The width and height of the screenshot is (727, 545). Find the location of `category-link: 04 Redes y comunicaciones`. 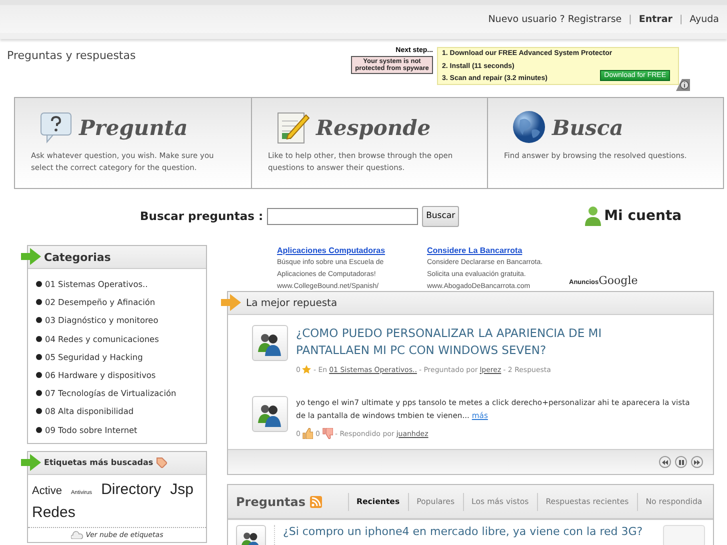

category-link: 04 Redes y comunicaciones is located at coordinates (102, 339).